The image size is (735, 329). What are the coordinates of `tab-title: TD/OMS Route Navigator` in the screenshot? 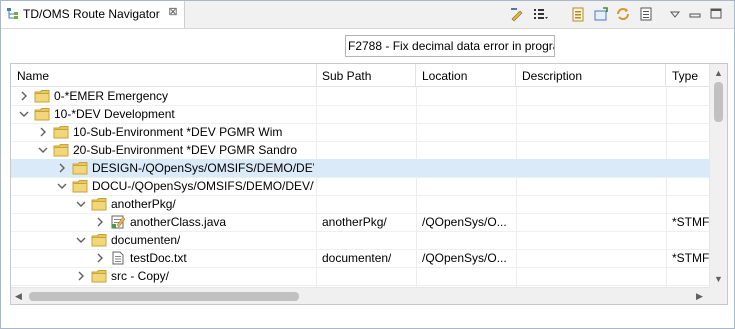 It's located at (91, 14).